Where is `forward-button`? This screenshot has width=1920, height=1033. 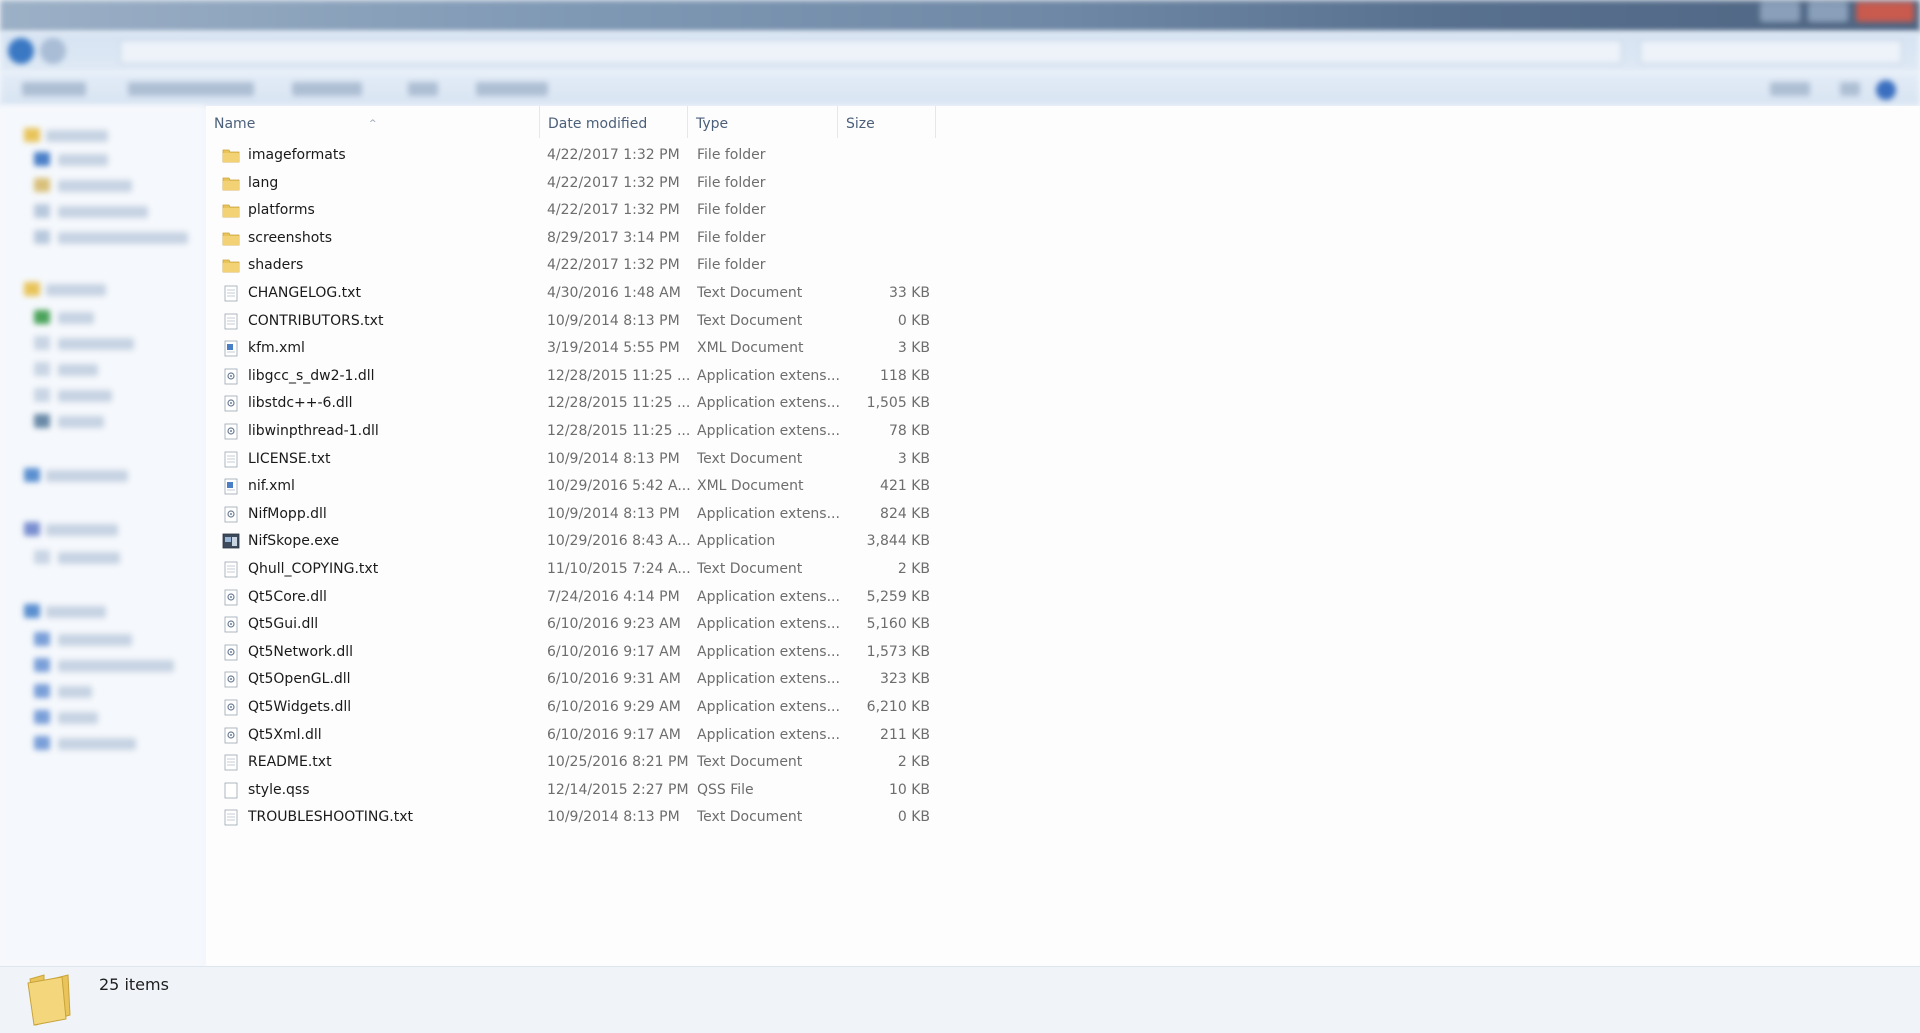 forward-button is located at coordinates (53, 51).